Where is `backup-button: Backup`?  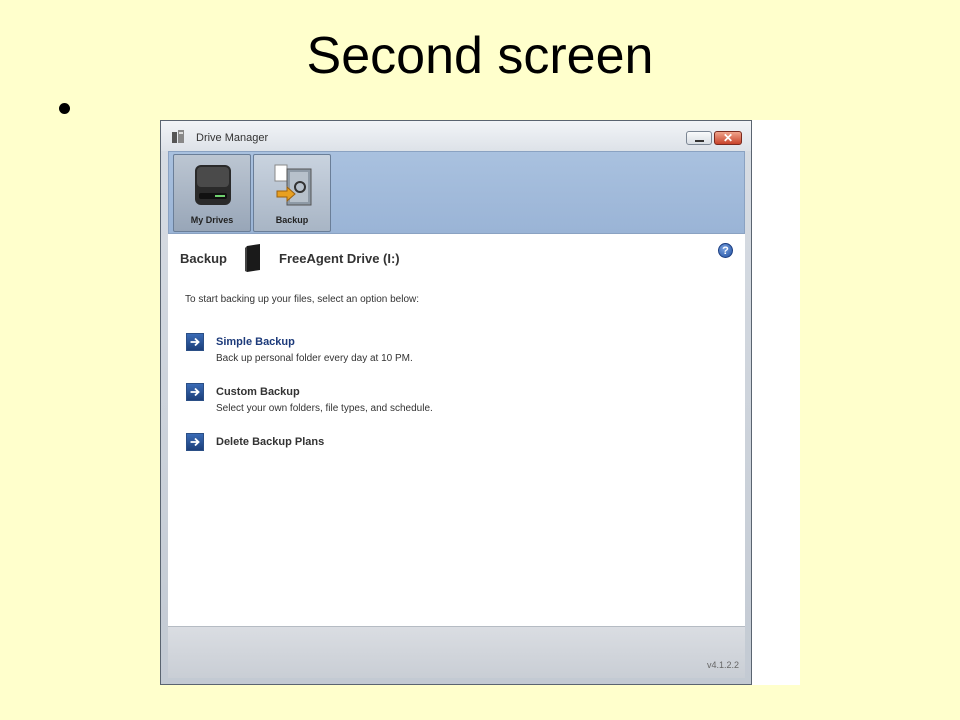
backup-button: Backup is located at coordinates (292, 193).